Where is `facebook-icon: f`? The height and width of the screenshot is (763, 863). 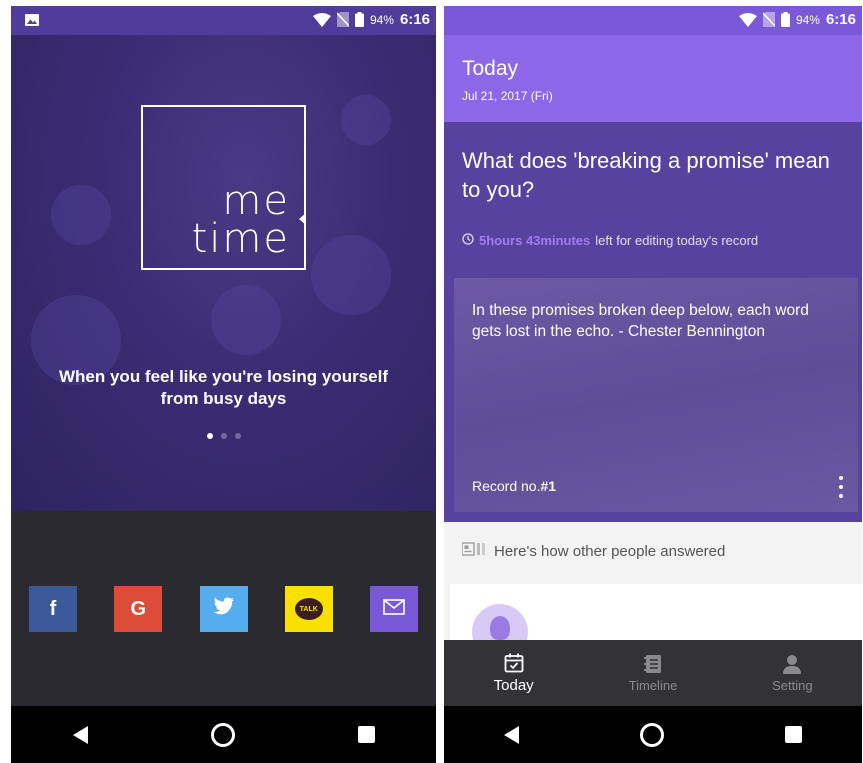 facebook-icon: f is located at coordinates (53, 608).